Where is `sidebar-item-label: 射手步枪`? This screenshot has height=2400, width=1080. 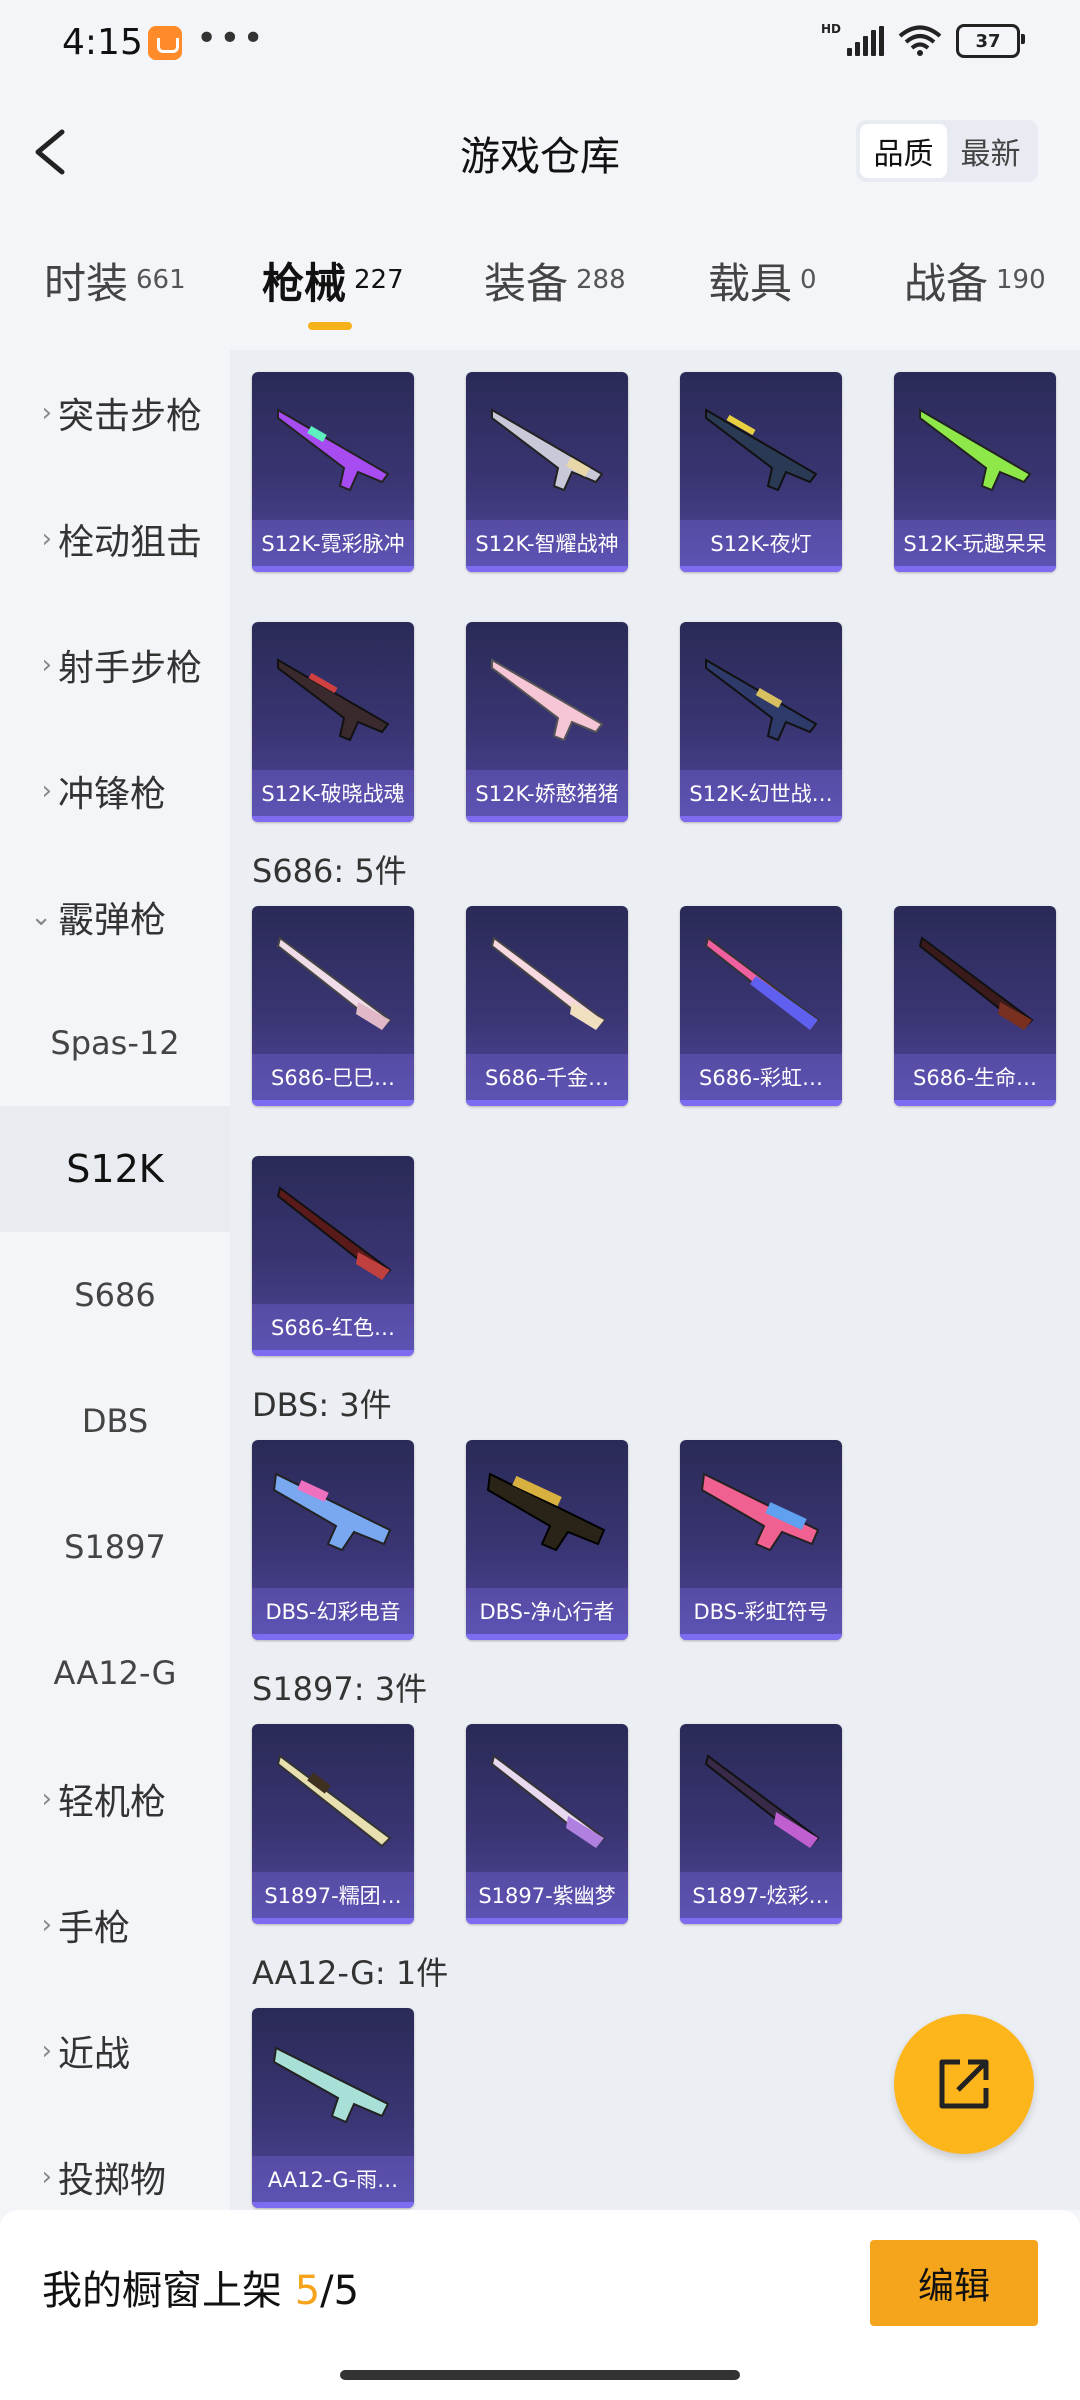
sidebar-item-label: 射手步枪 is located at coordinates (130, 668).